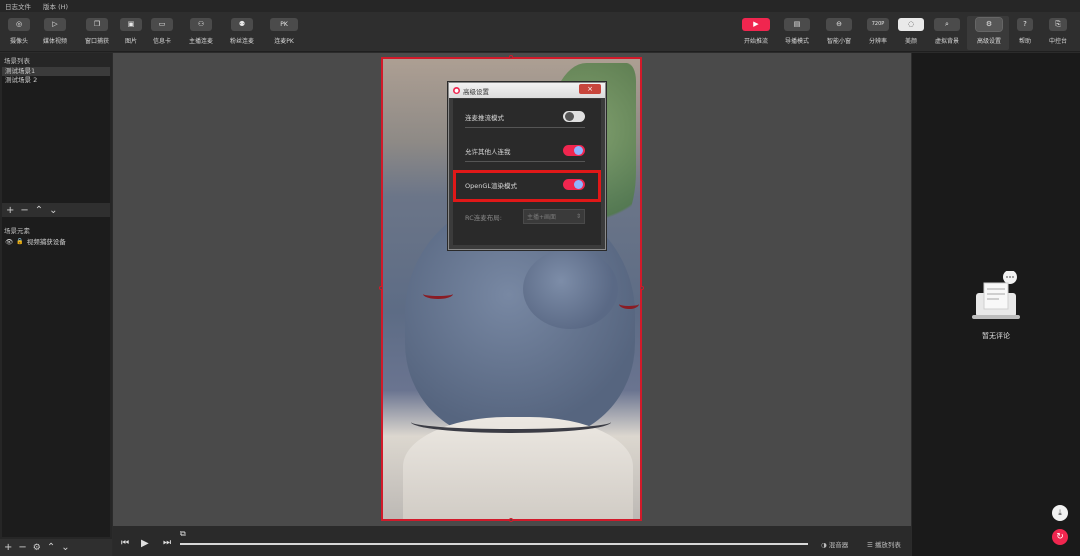 This screenshot has width=1080, height=556. What do you see at coordinates (996, 336) in the screenshot?
I see `empty-comments-text: 暂无评论` at bounding box center [996, 336].